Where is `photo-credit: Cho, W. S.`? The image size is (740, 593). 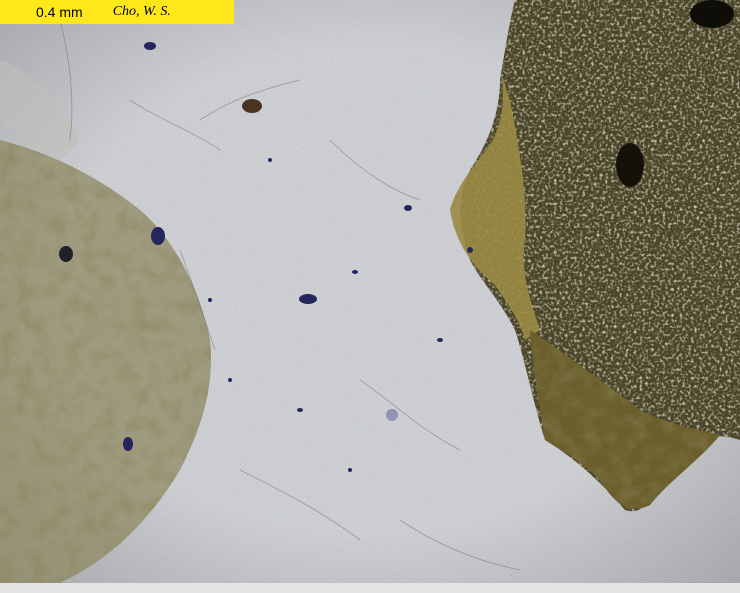 photo-credit: Cho, W. S. is located at coordinates (141, 11).